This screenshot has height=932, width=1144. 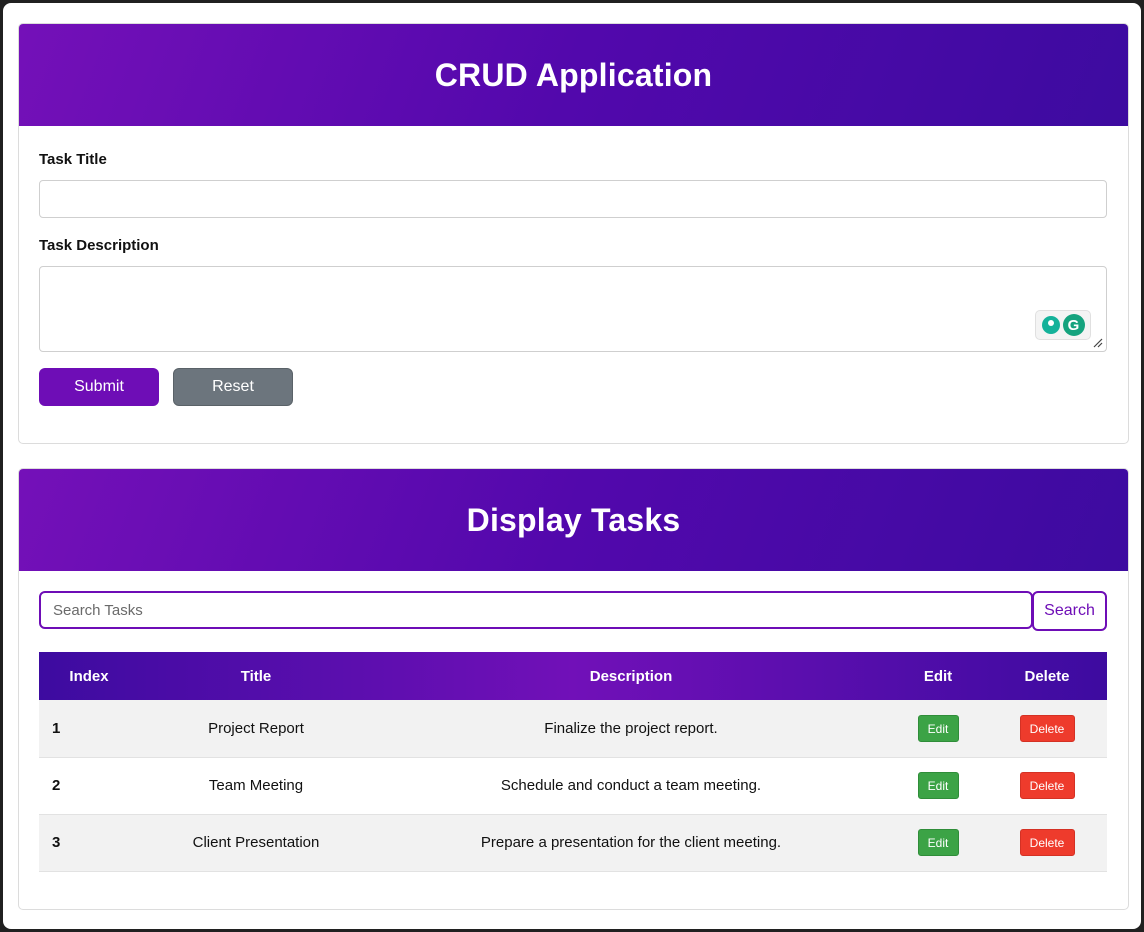 I want to click on reset-button: Reset, so click(x=233, y=387).